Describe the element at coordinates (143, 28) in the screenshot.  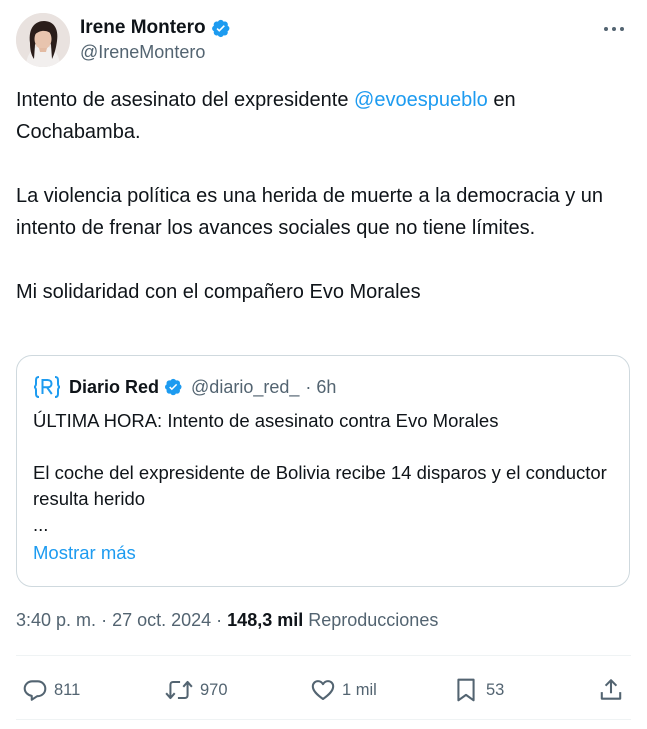
I see `author-display-name: Irene Montero` at that location.